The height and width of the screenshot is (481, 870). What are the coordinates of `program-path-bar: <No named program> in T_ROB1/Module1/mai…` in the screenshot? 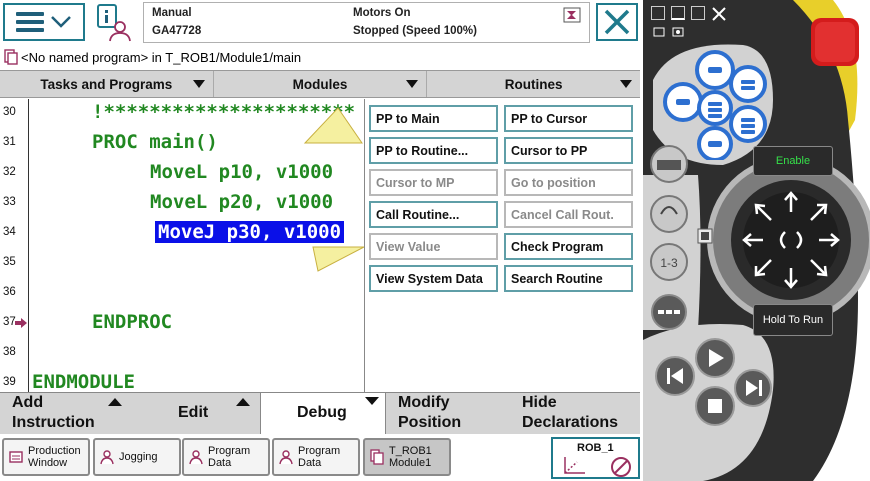 It's located at (321, 57).